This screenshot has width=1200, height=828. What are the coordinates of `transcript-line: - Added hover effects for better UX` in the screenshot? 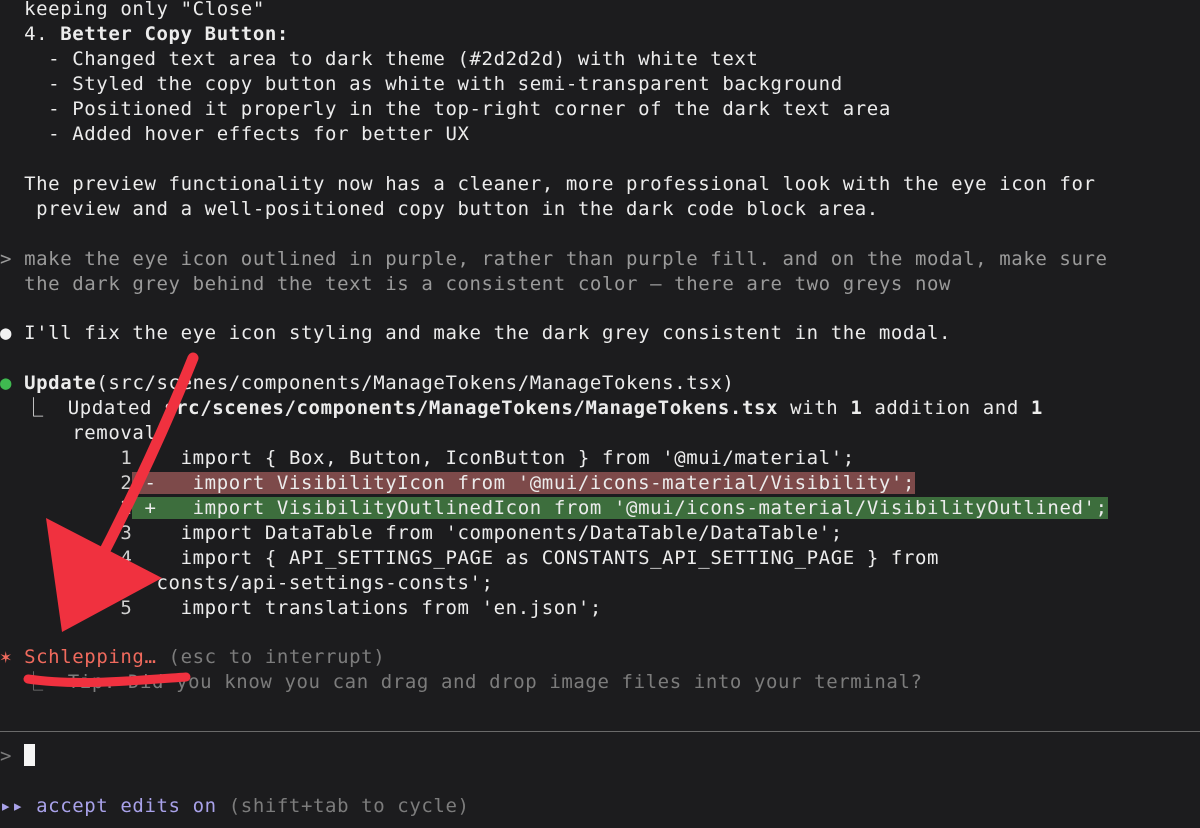 It's located at (235, 134).